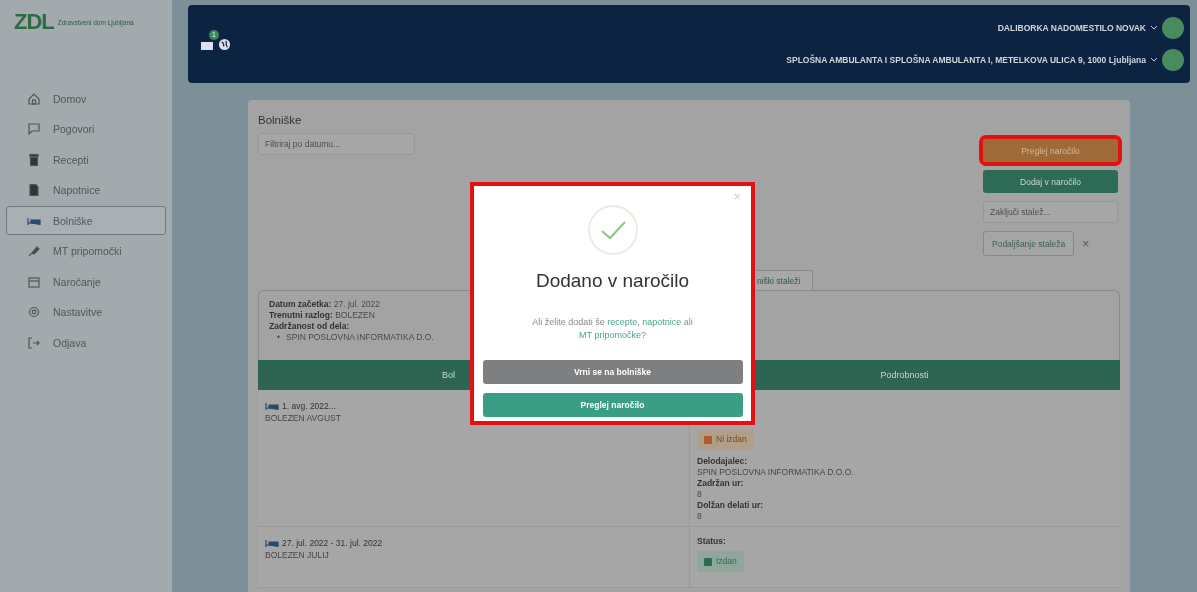  Describe the element at coordinates (86, 281) in the screenshot. I see `sidebar-item: Naročanje` at that location.